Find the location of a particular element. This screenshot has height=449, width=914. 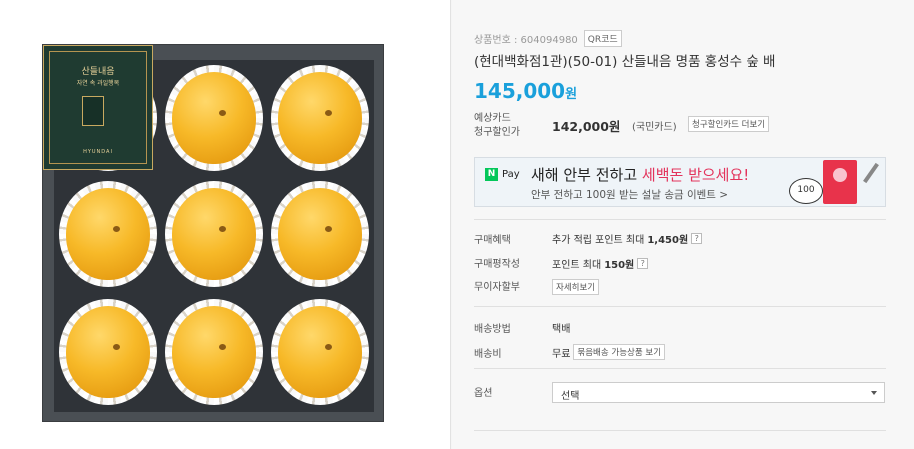

npay-logo: N Pay is located at coordinates (502, 174).